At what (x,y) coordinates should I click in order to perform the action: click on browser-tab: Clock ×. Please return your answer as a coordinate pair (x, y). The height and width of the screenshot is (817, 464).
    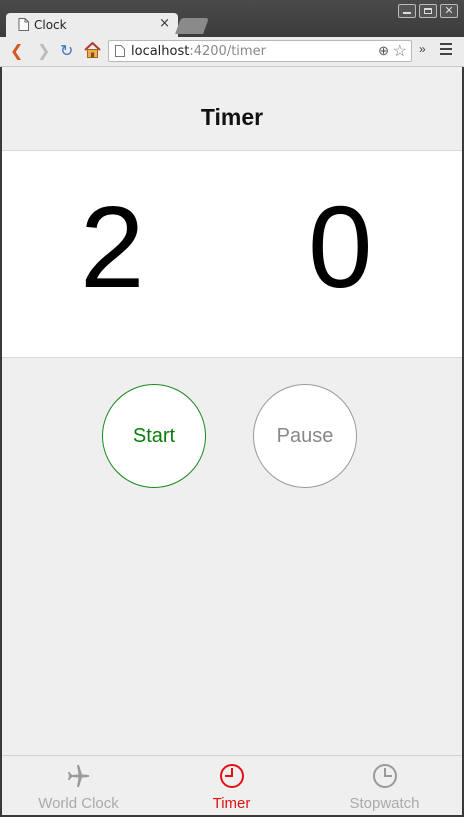
    Looking at the image, I should click on (92, 25).